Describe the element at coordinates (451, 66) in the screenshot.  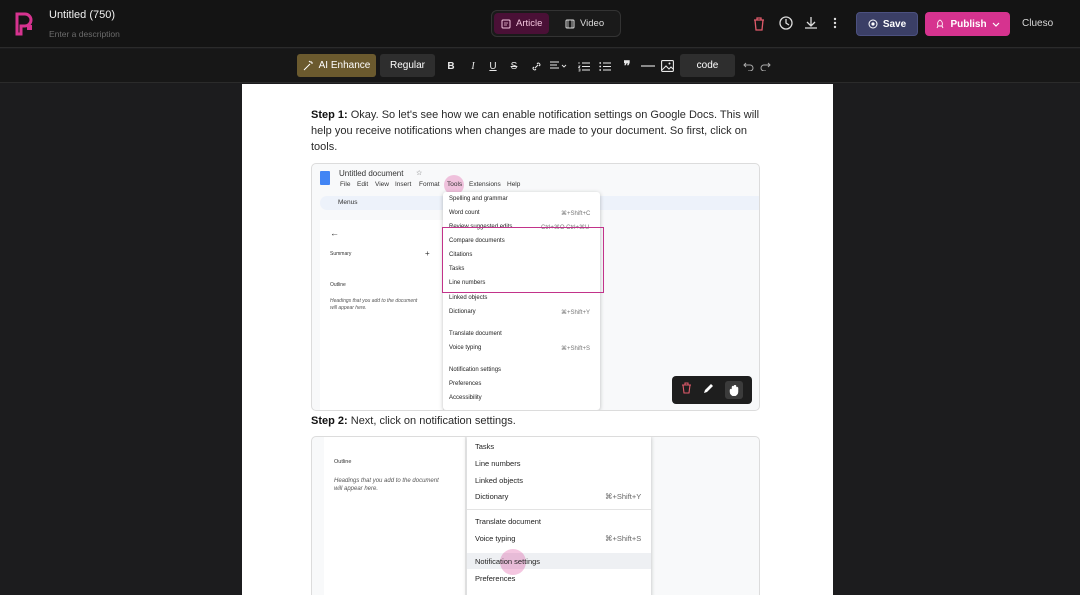
I see `bold-icon: B` at that location.